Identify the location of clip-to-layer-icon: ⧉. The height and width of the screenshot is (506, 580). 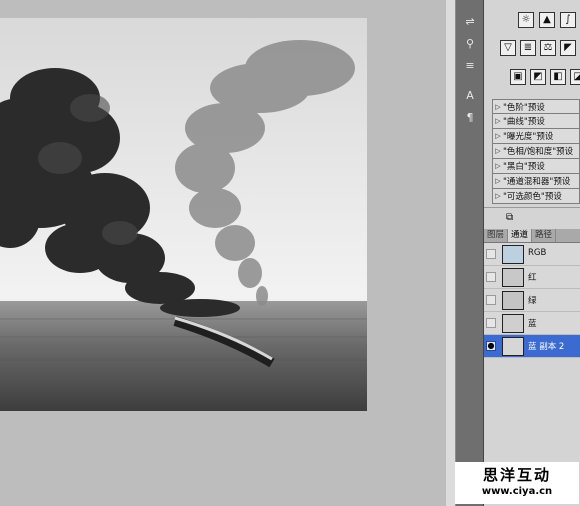
(509, 217).